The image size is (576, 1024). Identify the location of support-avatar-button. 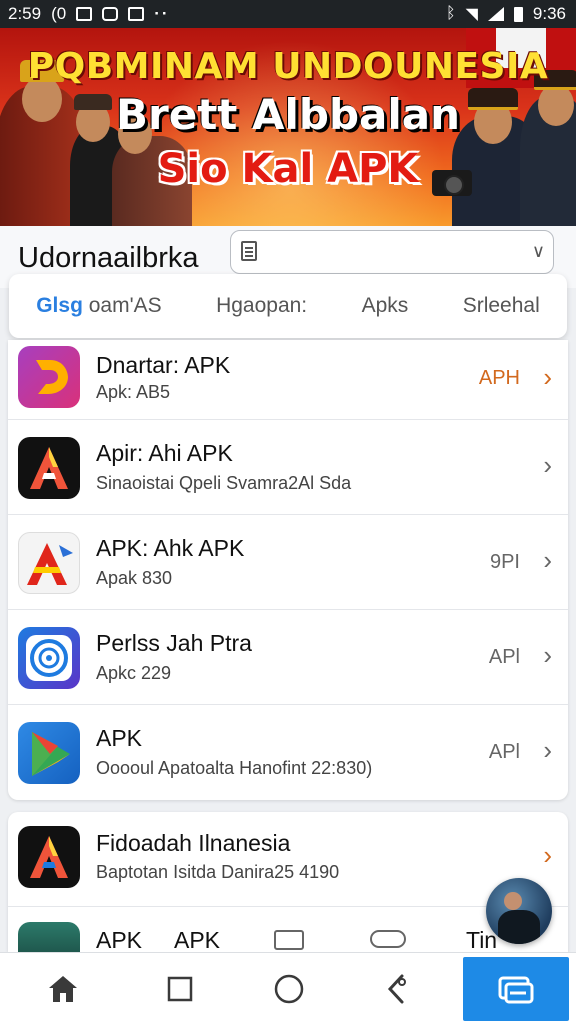
(519, 911).